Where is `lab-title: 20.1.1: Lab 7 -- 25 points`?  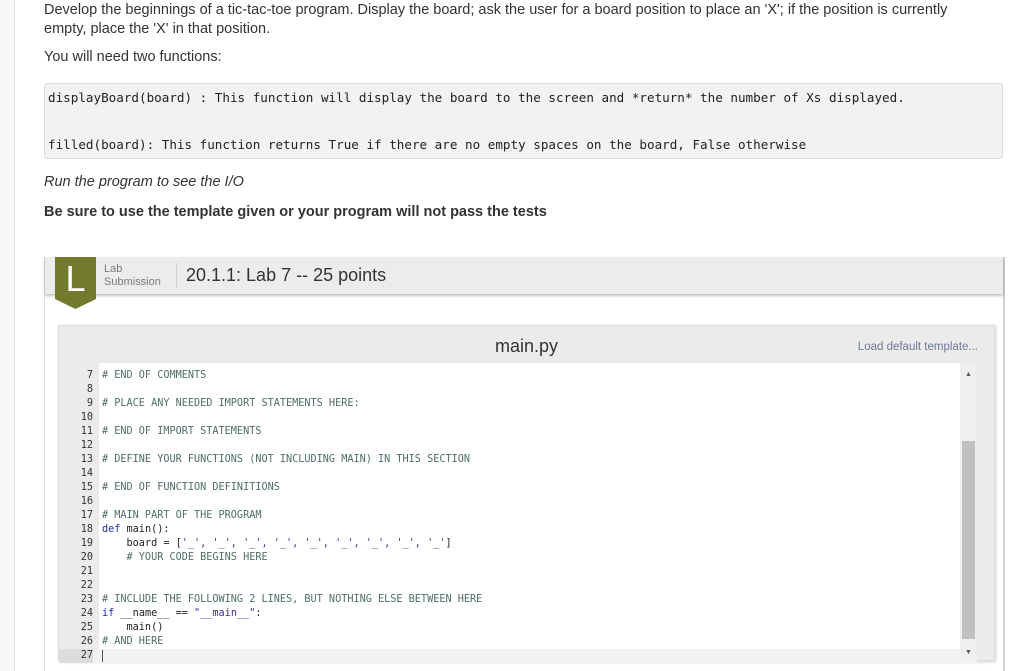
lab-title: 20.1.1: Lab 7 -- 25 points is located at coordinates (286, 275).